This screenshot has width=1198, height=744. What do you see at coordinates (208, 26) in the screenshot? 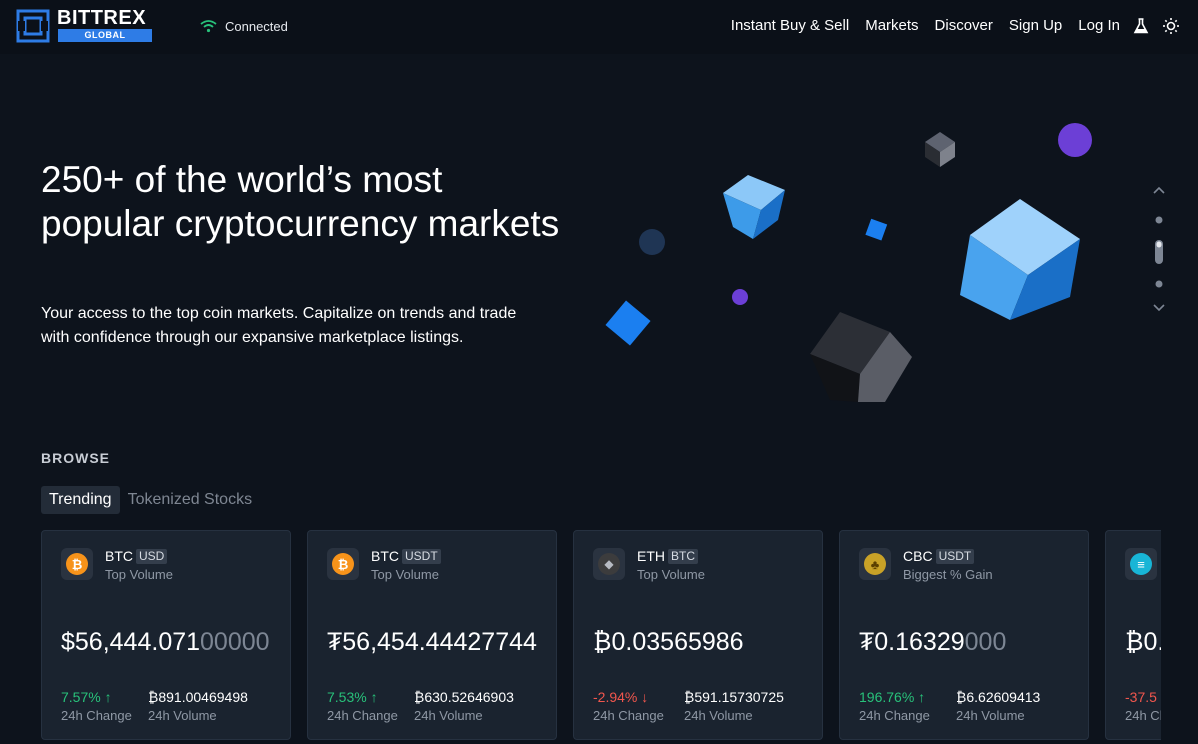
I see `wifi-icon` at bounding box center [208, 26].